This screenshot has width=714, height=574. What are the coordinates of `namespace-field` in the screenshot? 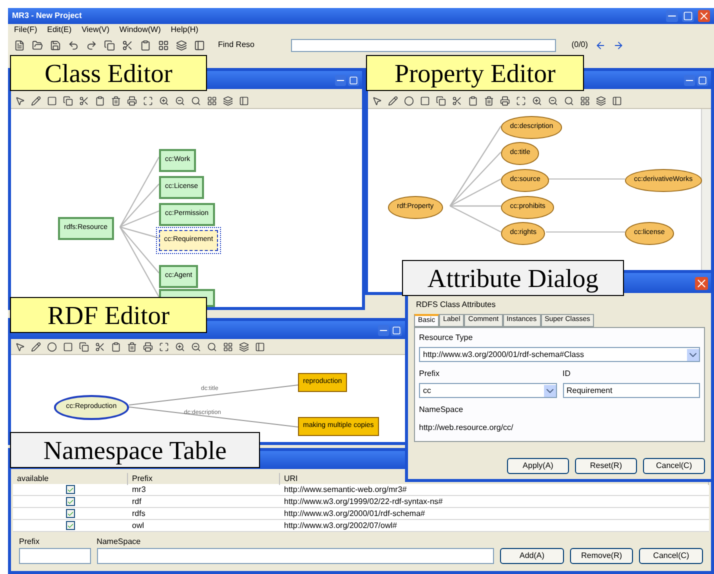 It's located at (295, 556).